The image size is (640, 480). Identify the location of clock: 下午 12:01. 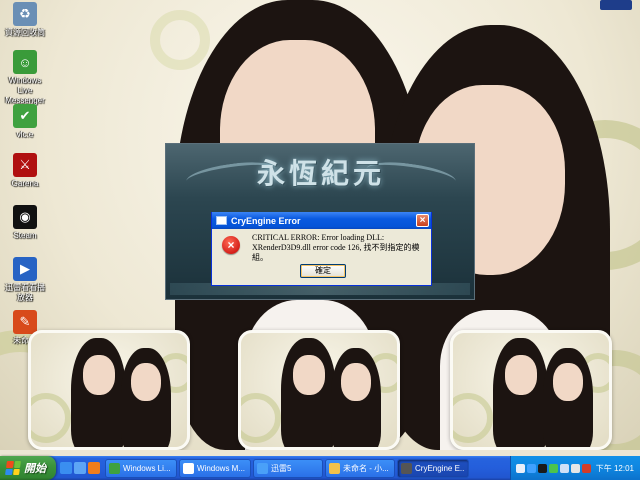
(615, 468).